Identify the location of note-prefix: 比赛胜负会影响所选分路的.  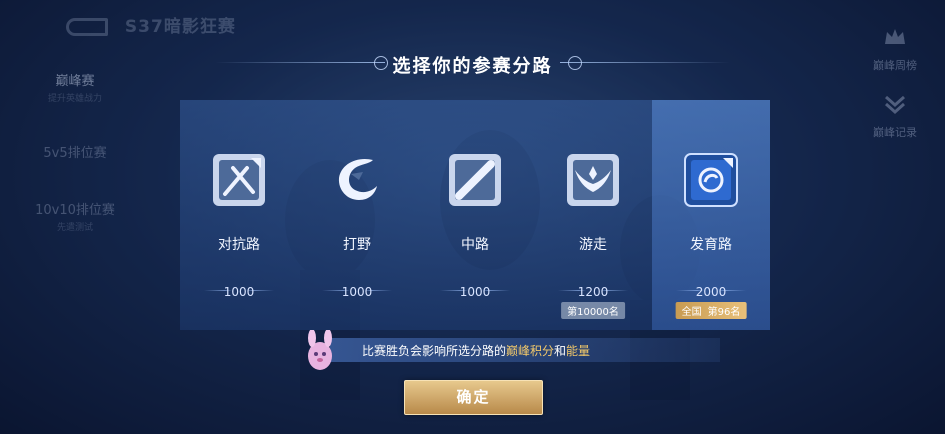
(434, 351).